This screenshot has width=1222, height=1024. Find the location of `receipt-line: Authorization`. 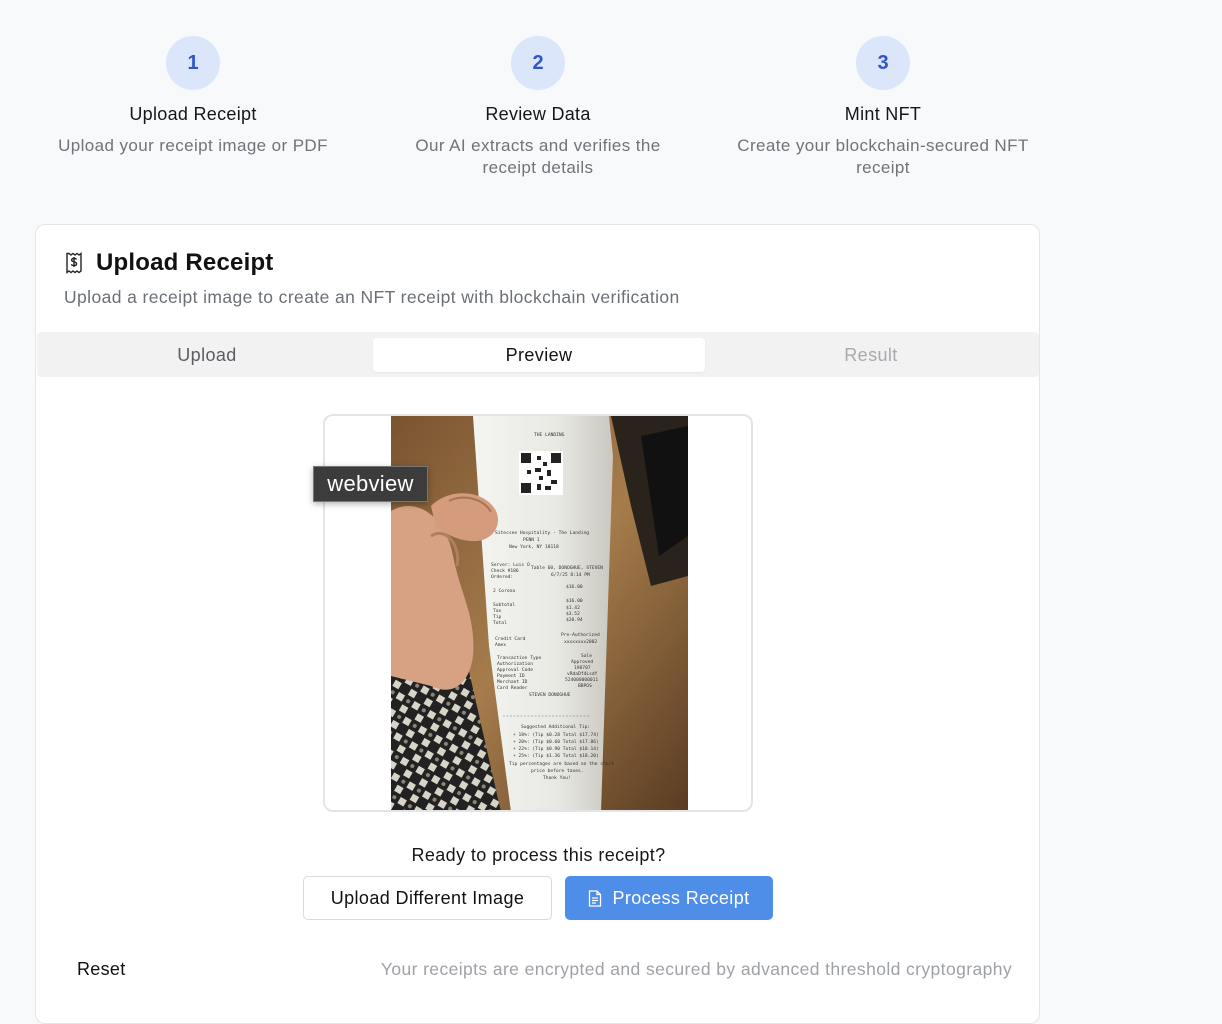

receipt-line: Authorization is located at coordinates (515, 664).